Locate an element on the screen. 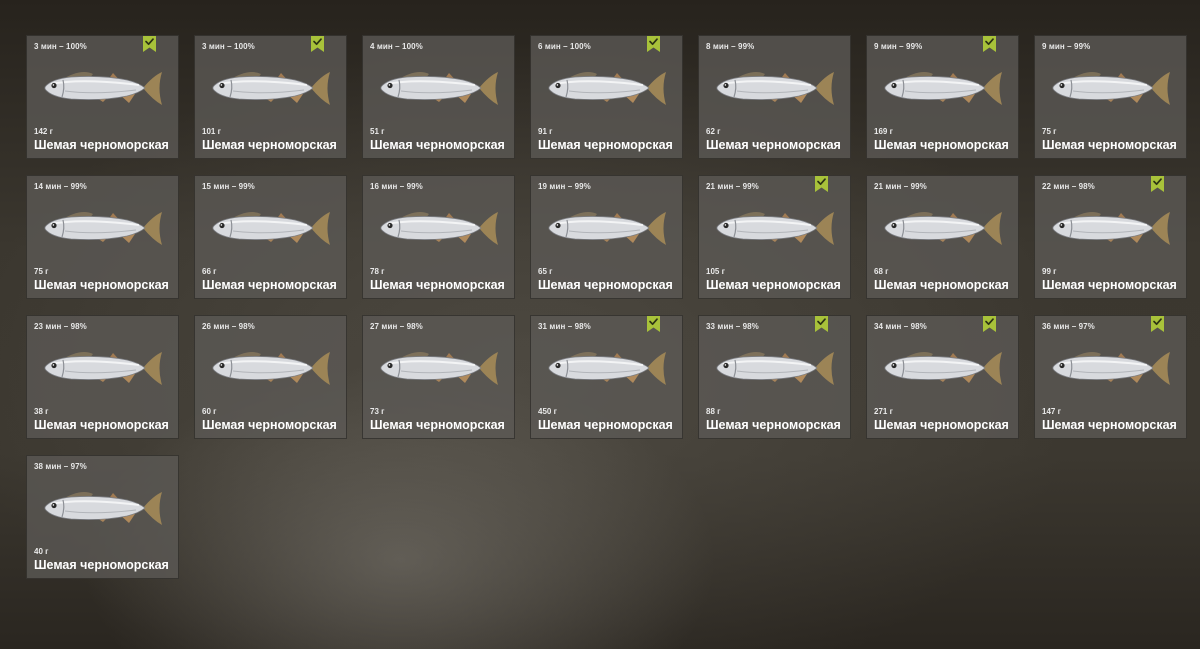 This screenshot has height=649, width=1200. catch-card: 9 мин – 99% 169 г Шемая черноморская is located at coordinates (942, 97).